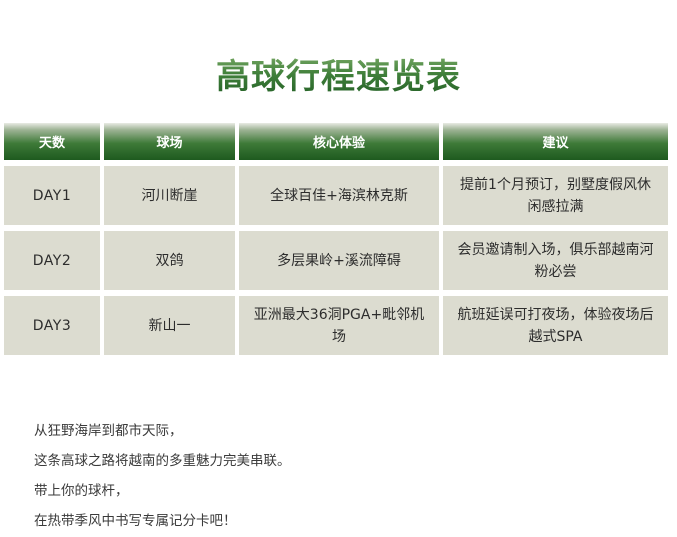 This screenshot has width=677, height=537. Describe the element at coordinates (338, 77) in the screenshot. I see `page-title: 高球行程速览表` at that location.